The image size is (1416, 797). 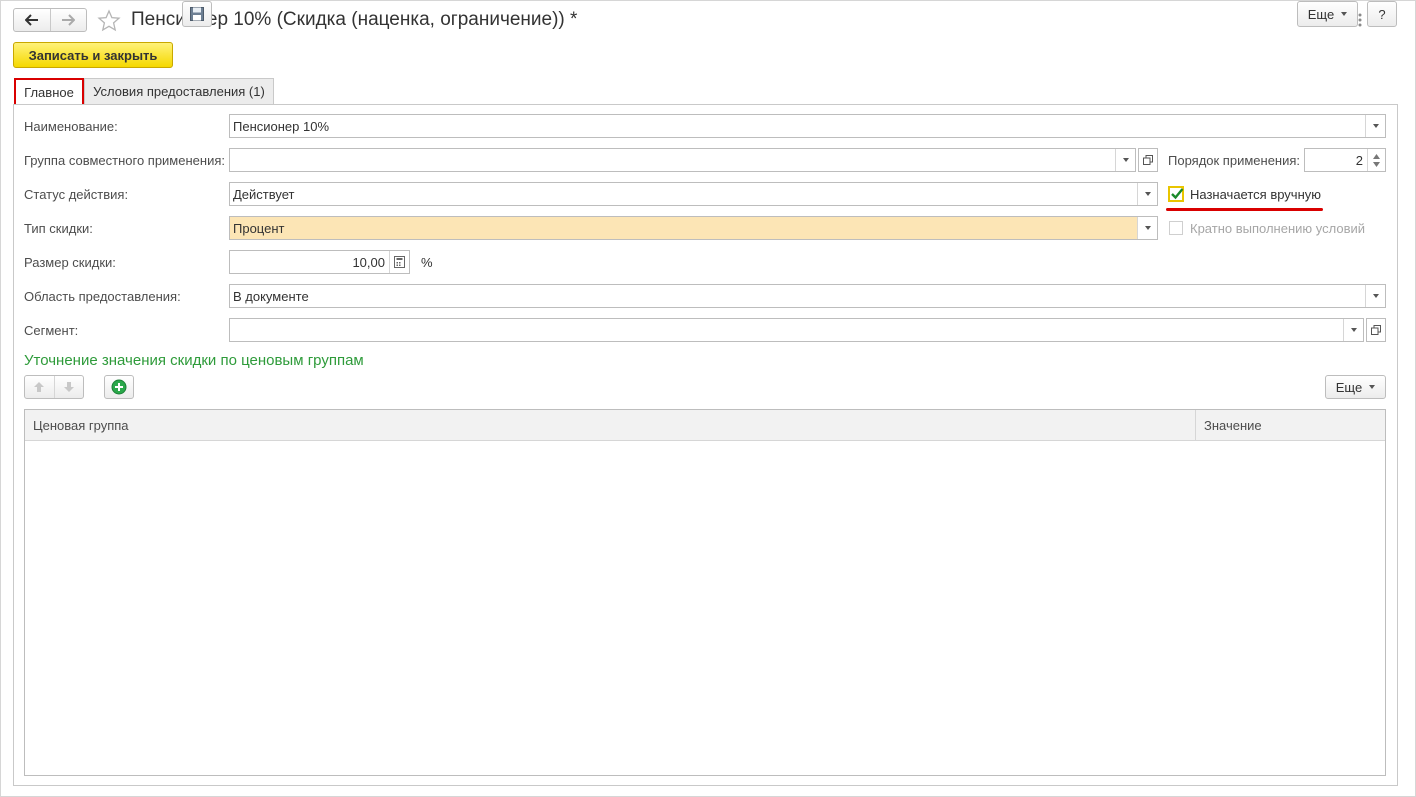 I want to click on manual-assign-checkbox, so click(x=1176, y=194).